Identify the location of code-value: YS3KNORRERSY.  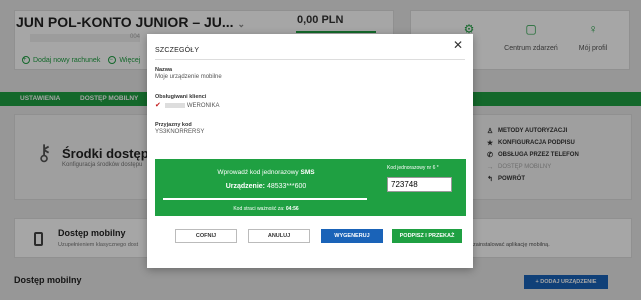
(180, 132).